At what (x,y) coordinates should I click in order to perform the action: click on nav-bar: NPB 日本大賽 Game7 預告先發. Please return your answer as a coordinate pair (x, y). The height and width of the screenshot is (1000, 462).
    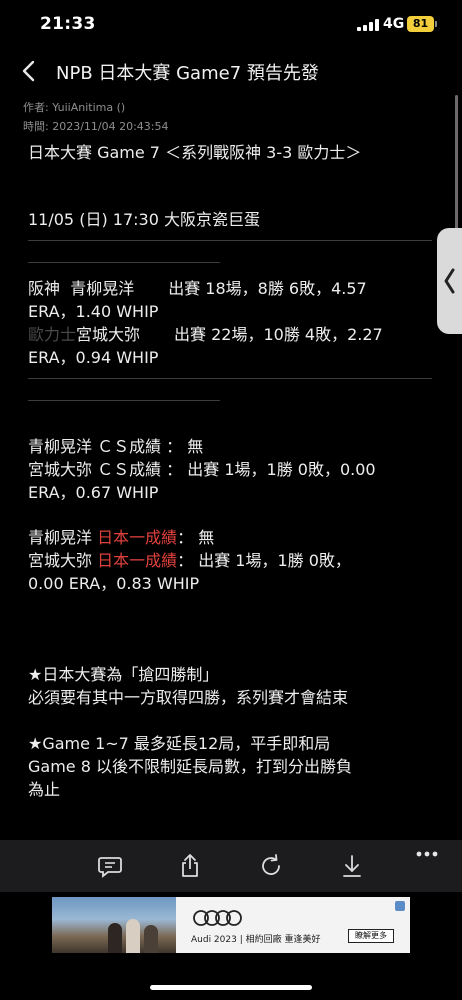
    Looking at the image, I should click on (231, 71).